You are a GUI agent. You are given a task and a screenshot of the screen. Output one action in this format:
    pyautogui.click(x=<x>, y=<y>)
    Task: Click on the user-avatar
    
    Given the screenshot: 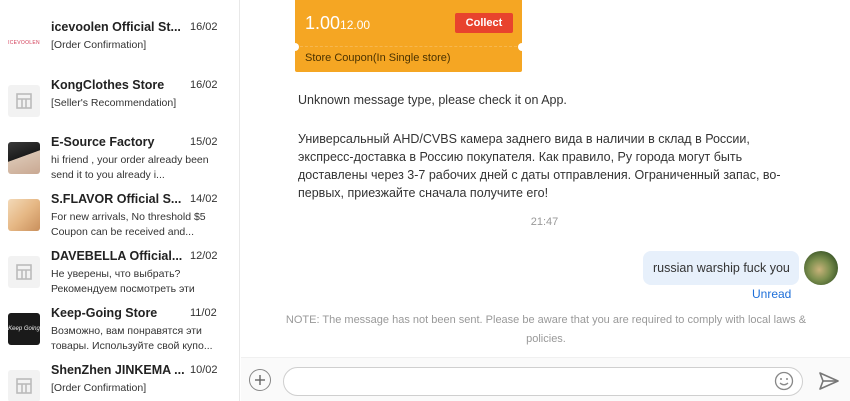 What is the action you would take?
    pyautogui.click(x=821, y=268)
    